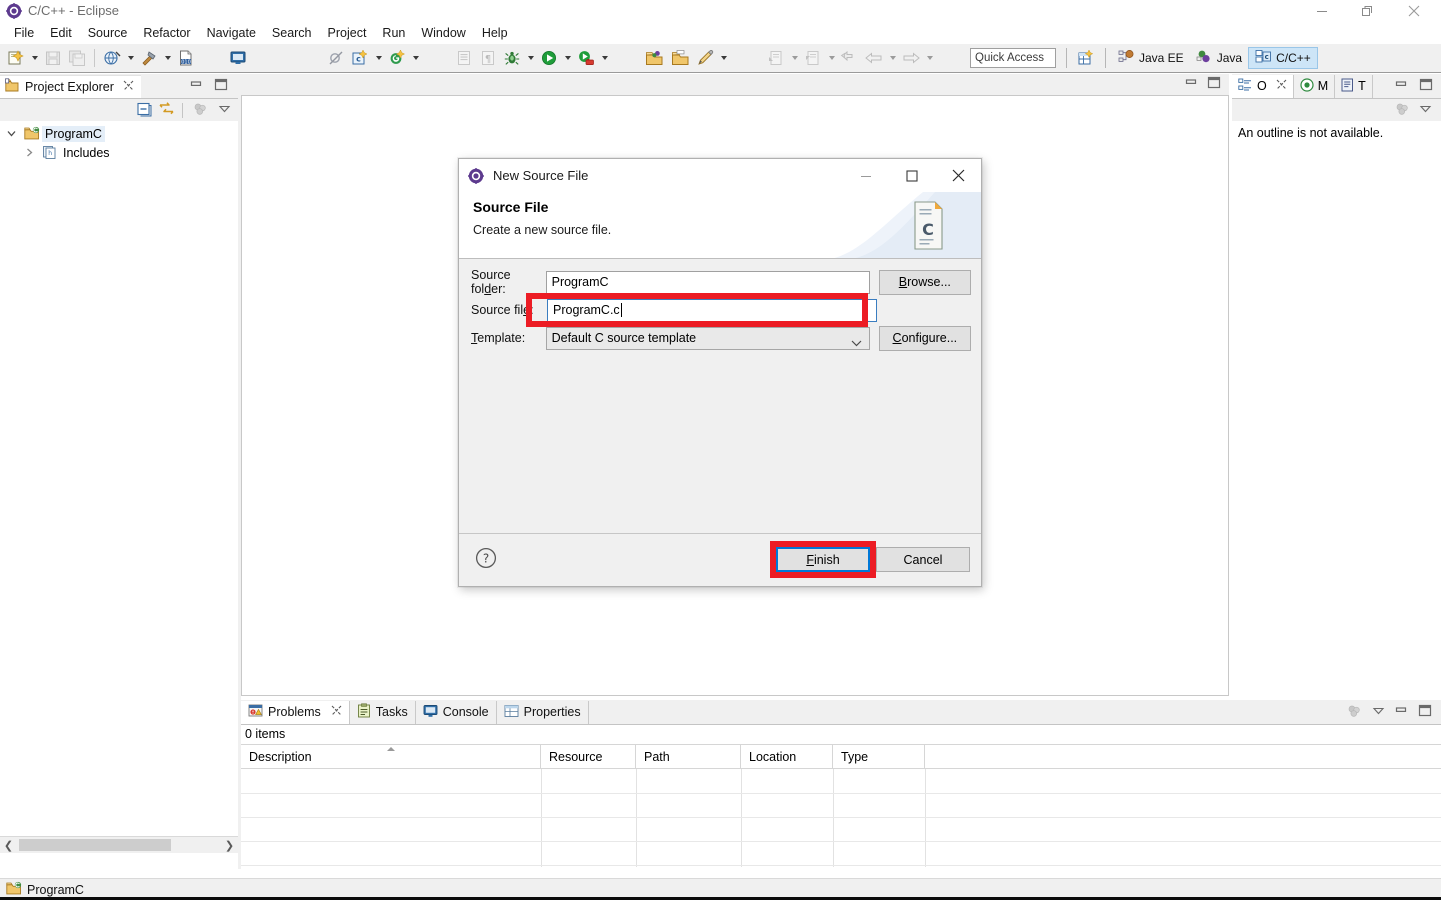 This screenshot has height=900, width=1441. Describe the element at coordinates (588, 756) in the screenshot. I see `column-header-resource: Resource` at that location.